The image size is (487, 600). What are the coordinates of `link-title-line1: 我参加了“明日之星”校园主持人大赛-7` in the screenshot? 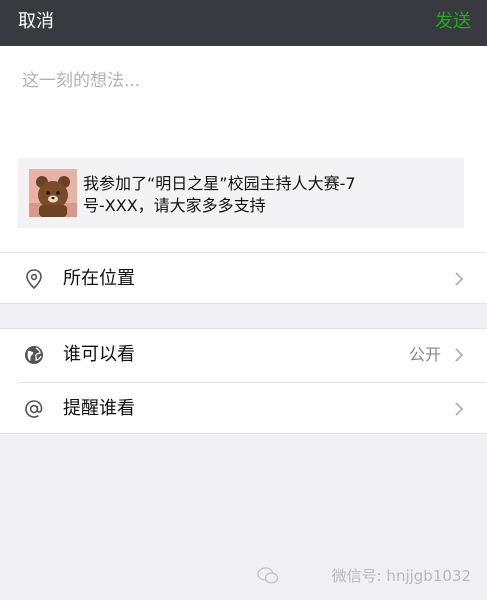 It's located at (219, 183).